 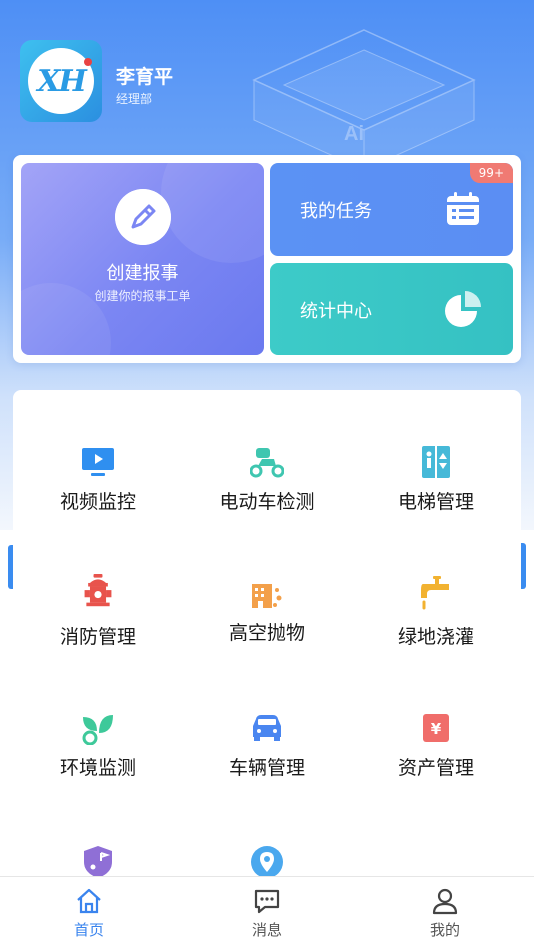 I want to click on pie-chart-icon, so click(x=463, y=309).